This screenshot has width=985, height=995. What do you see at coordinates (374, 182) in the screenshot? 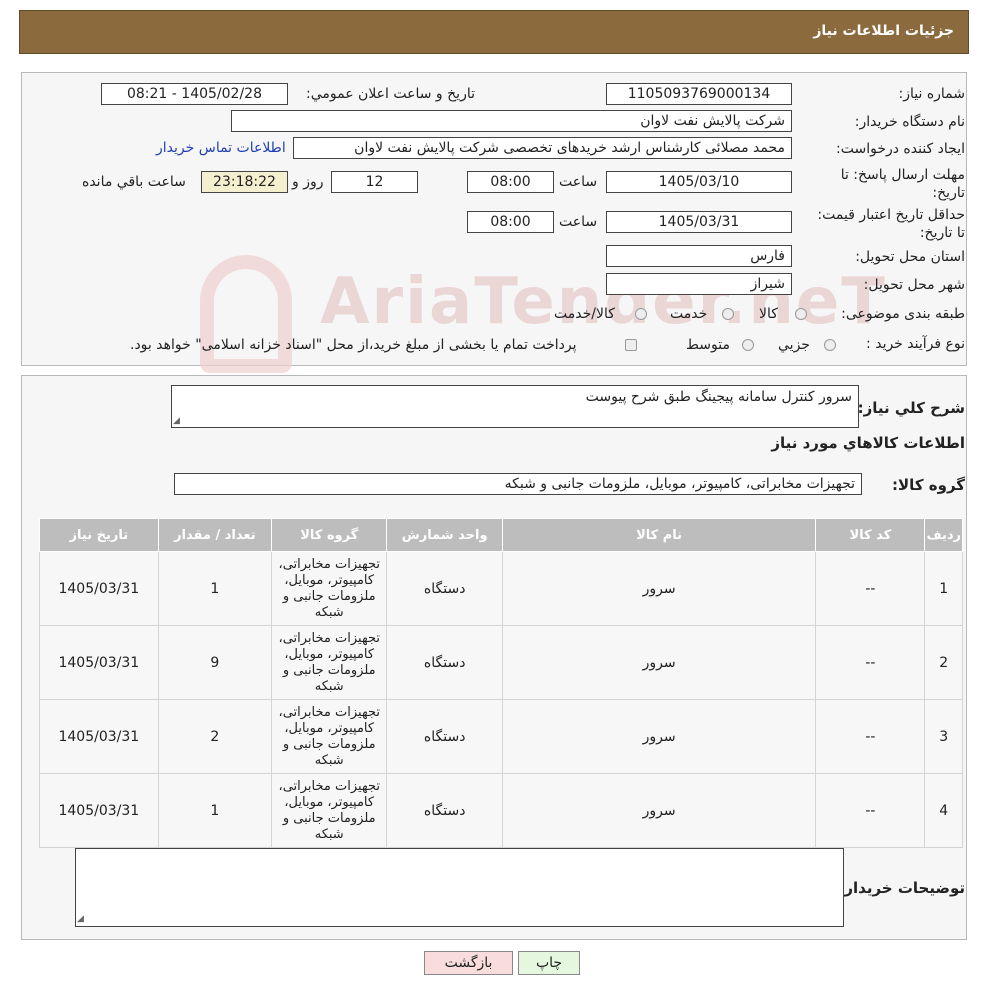
I see `days-field: 12` at bounding box center [374, 182].